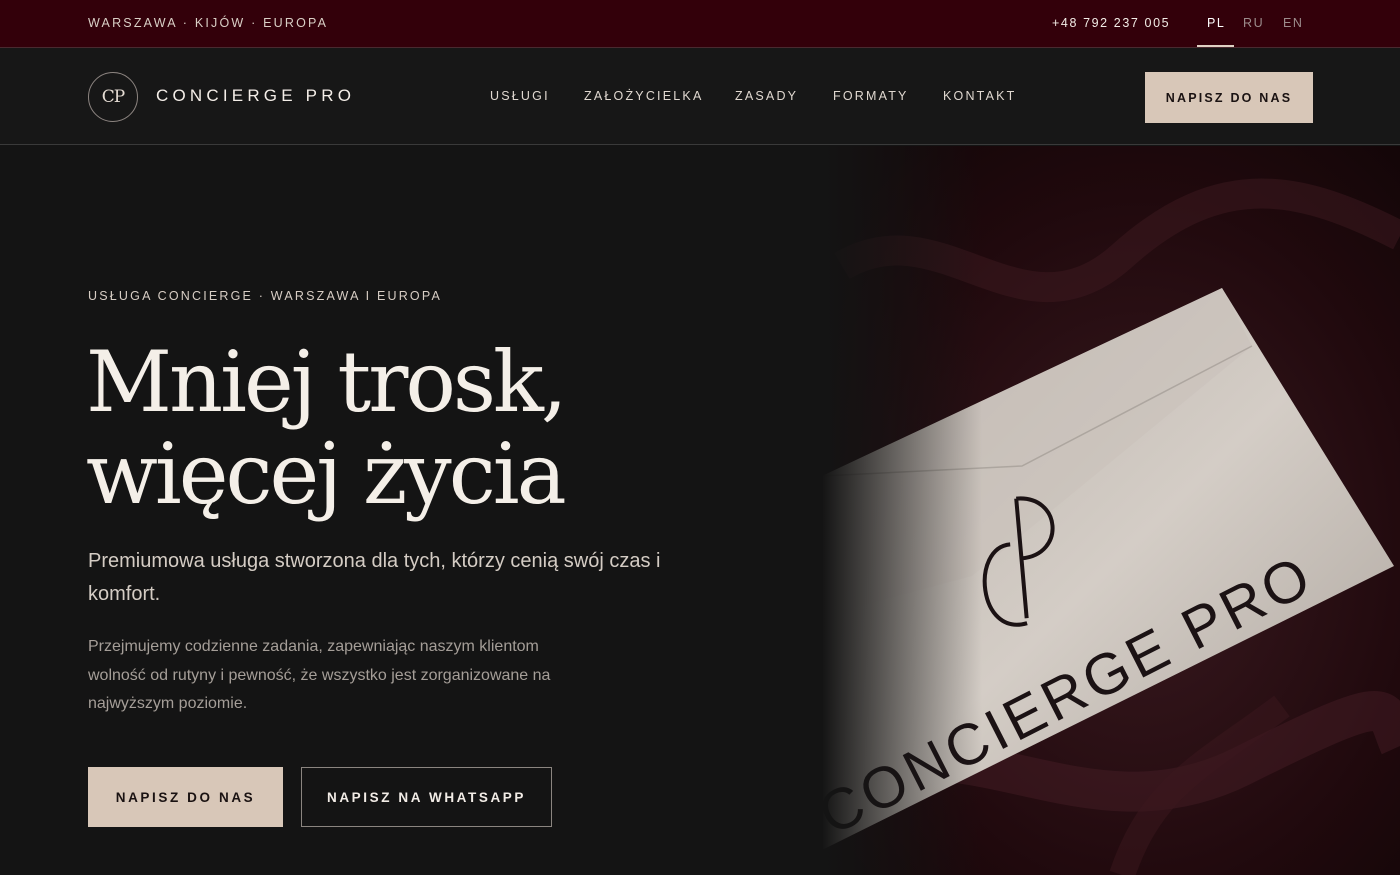 This screenshot has height=875, width=1400. I want to click on headline-line-1: Mniej trosk,, so click(327, 382).